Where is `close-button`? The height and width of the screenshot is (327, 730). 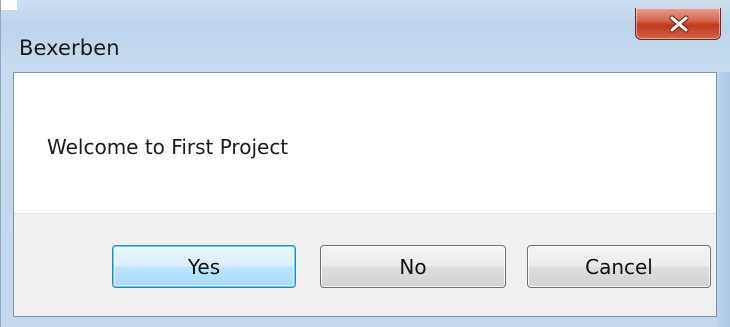 close-button is located at coordinates (678, 24).